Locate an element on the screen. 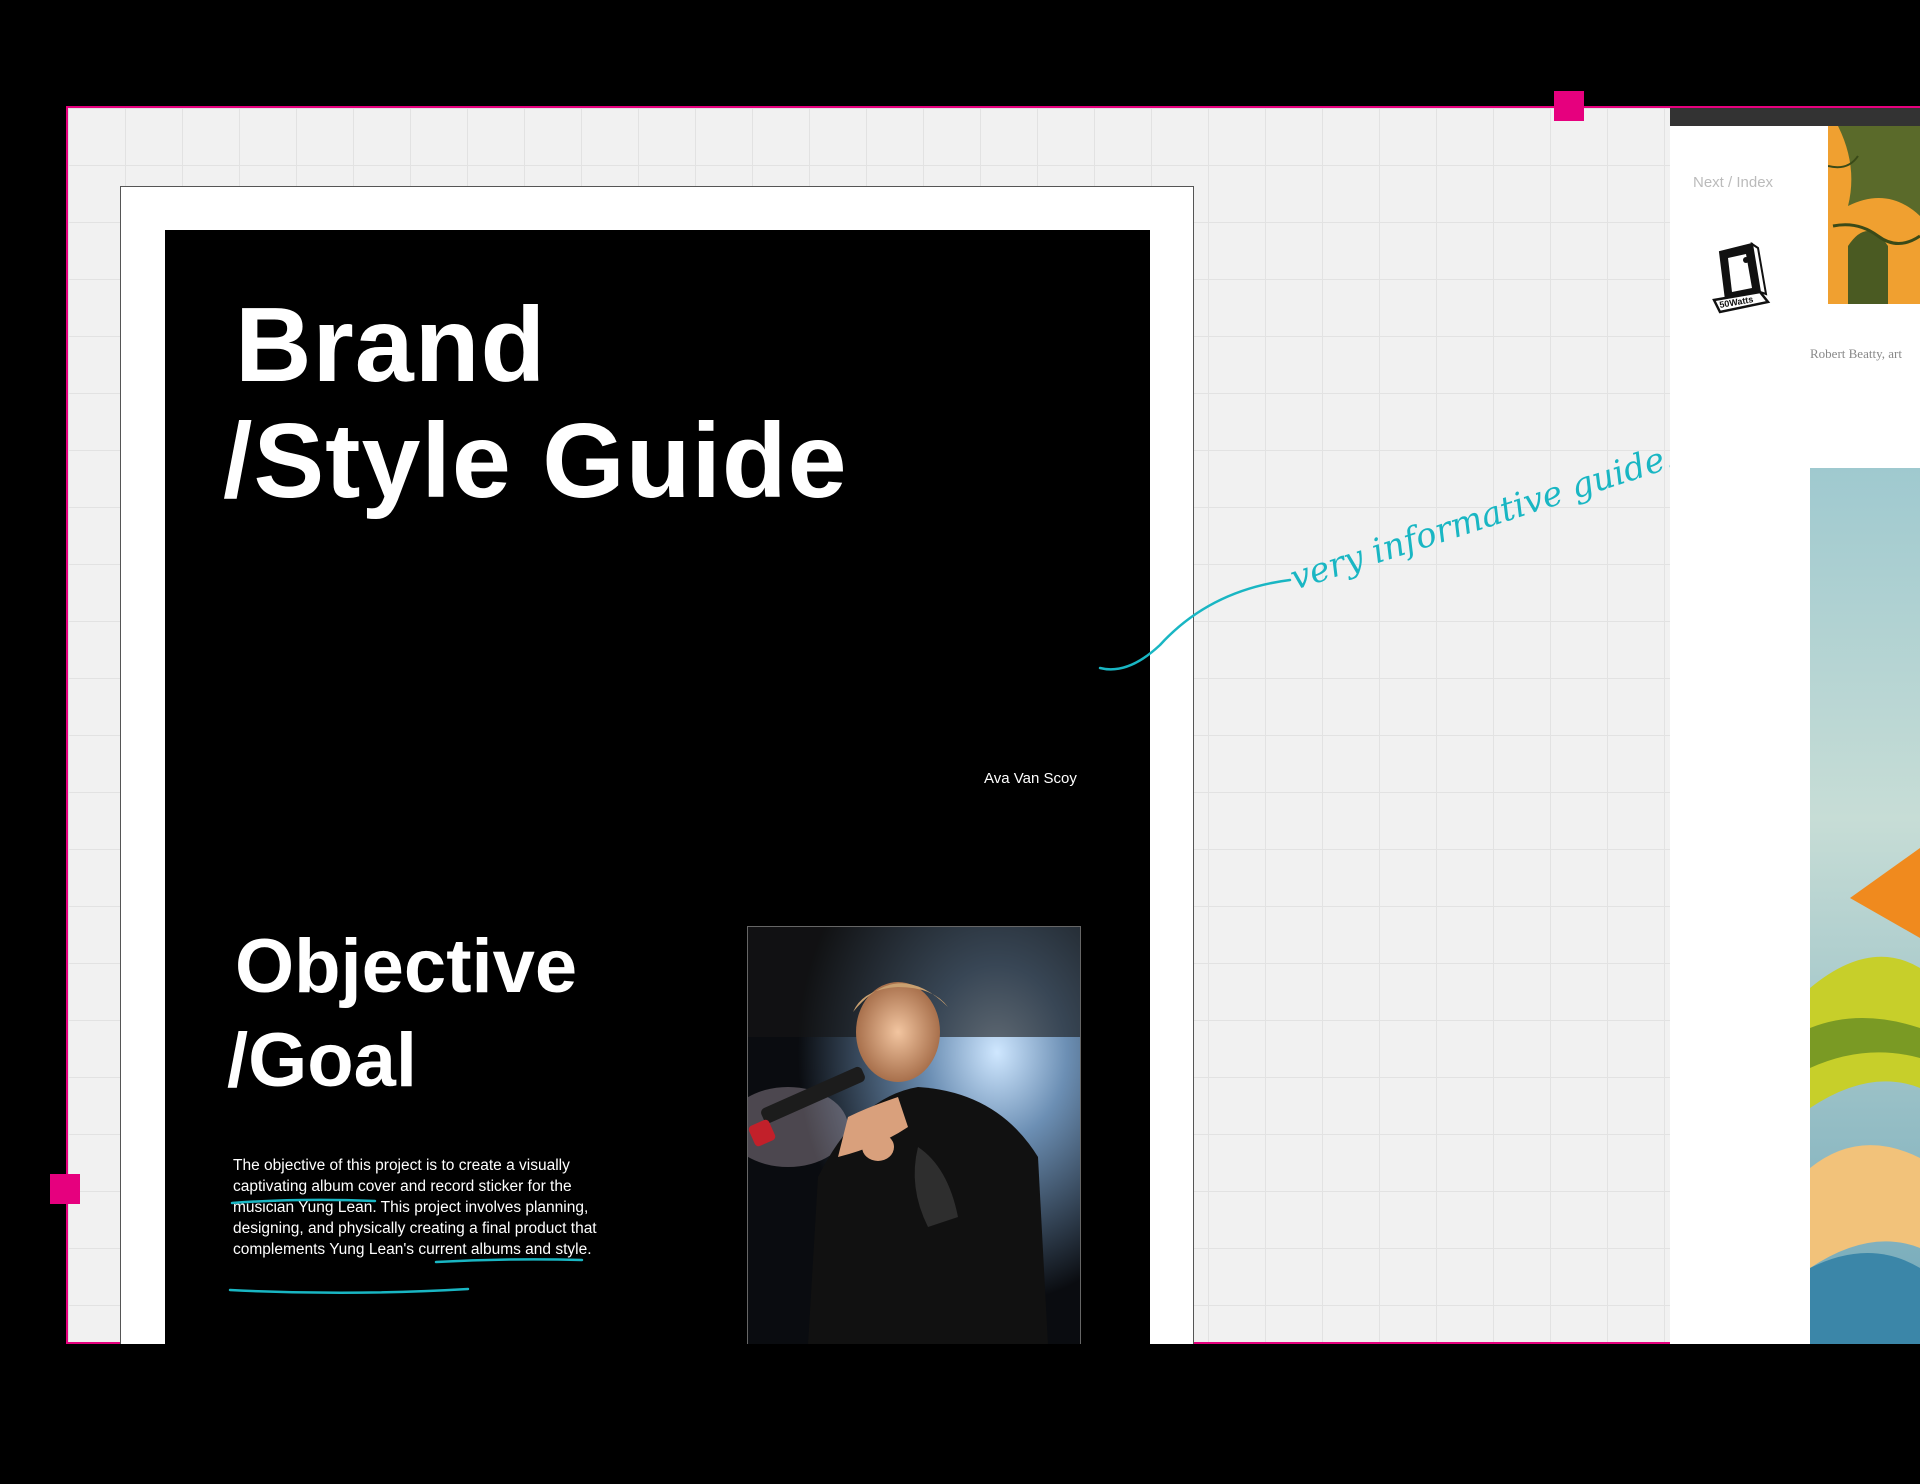  title-line-2: /Style Guide is located at coordinates (535, 461).